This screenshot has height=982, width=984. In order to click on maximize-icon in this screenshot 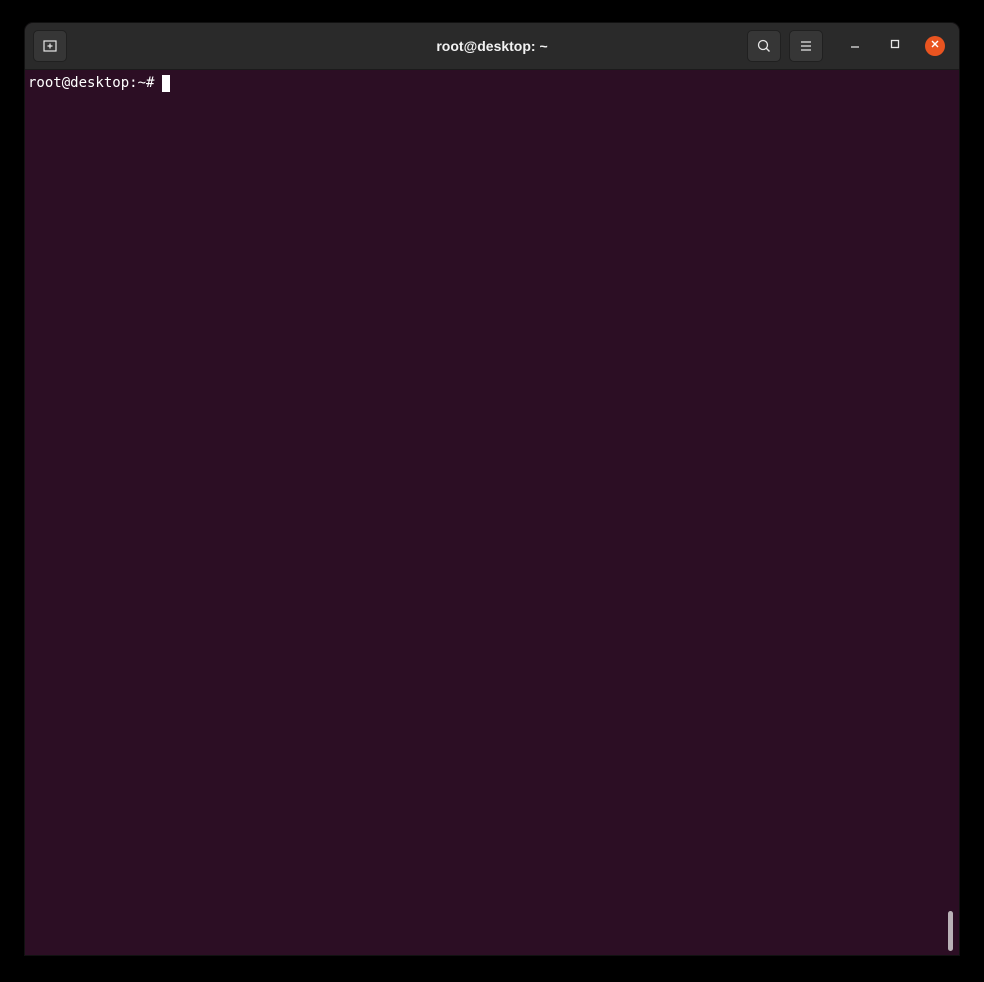, I will do `click(895, 46)`.